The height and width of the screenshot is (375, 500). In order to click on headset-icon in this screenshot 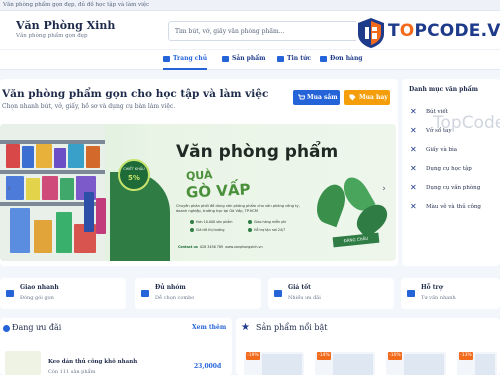, I will do `click(411, 293)`.